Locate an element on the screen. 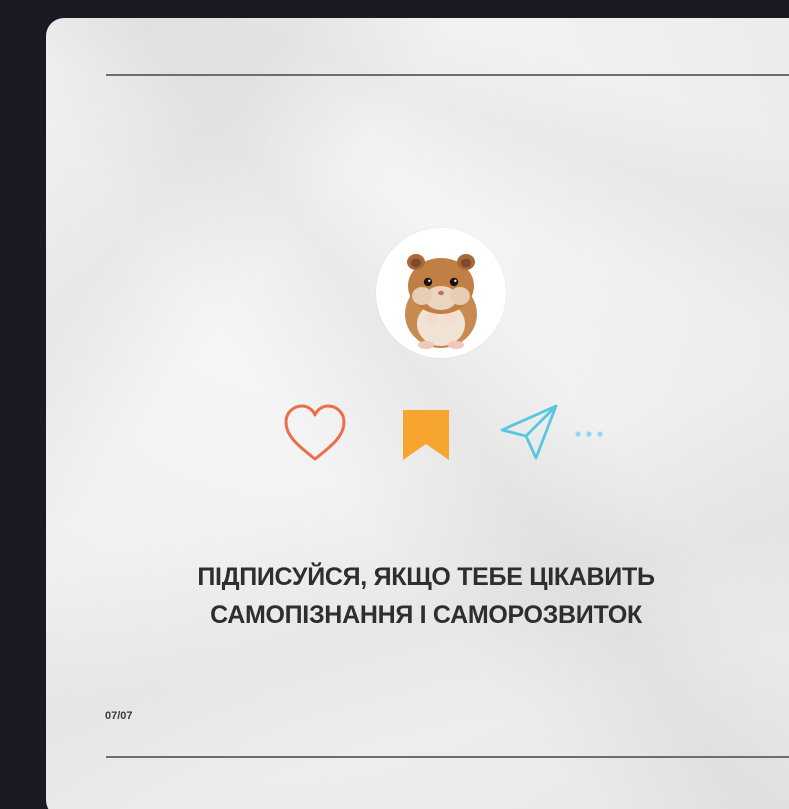 This screenshot has height=809, width=789. hamster-avatar is located at coordinates (441, 293).